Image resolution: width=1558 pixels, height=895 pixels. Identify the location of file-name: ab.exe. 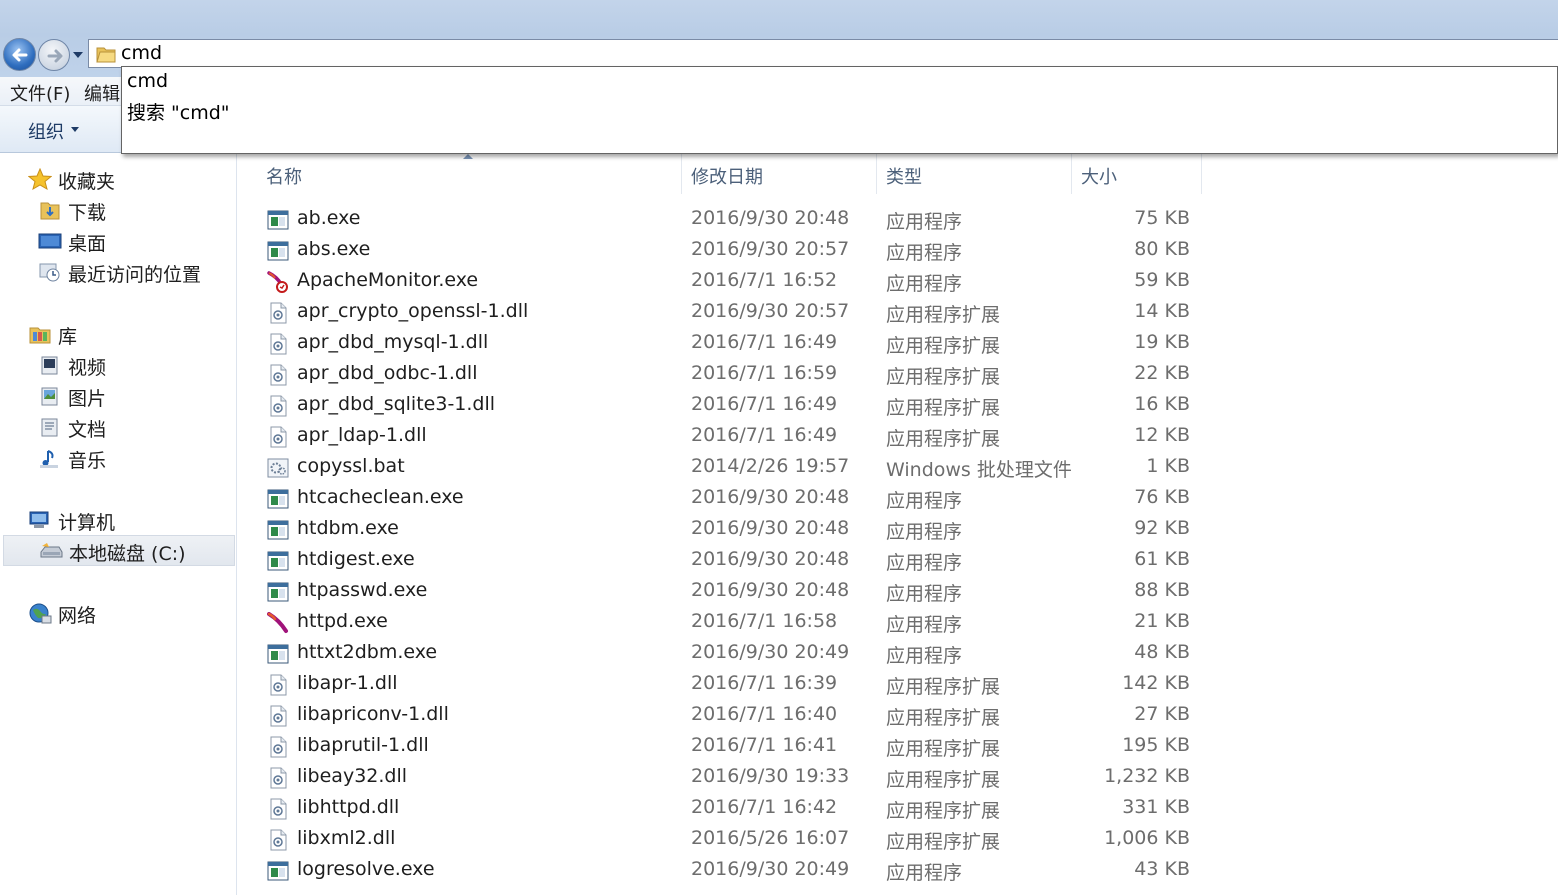
(329, 218).